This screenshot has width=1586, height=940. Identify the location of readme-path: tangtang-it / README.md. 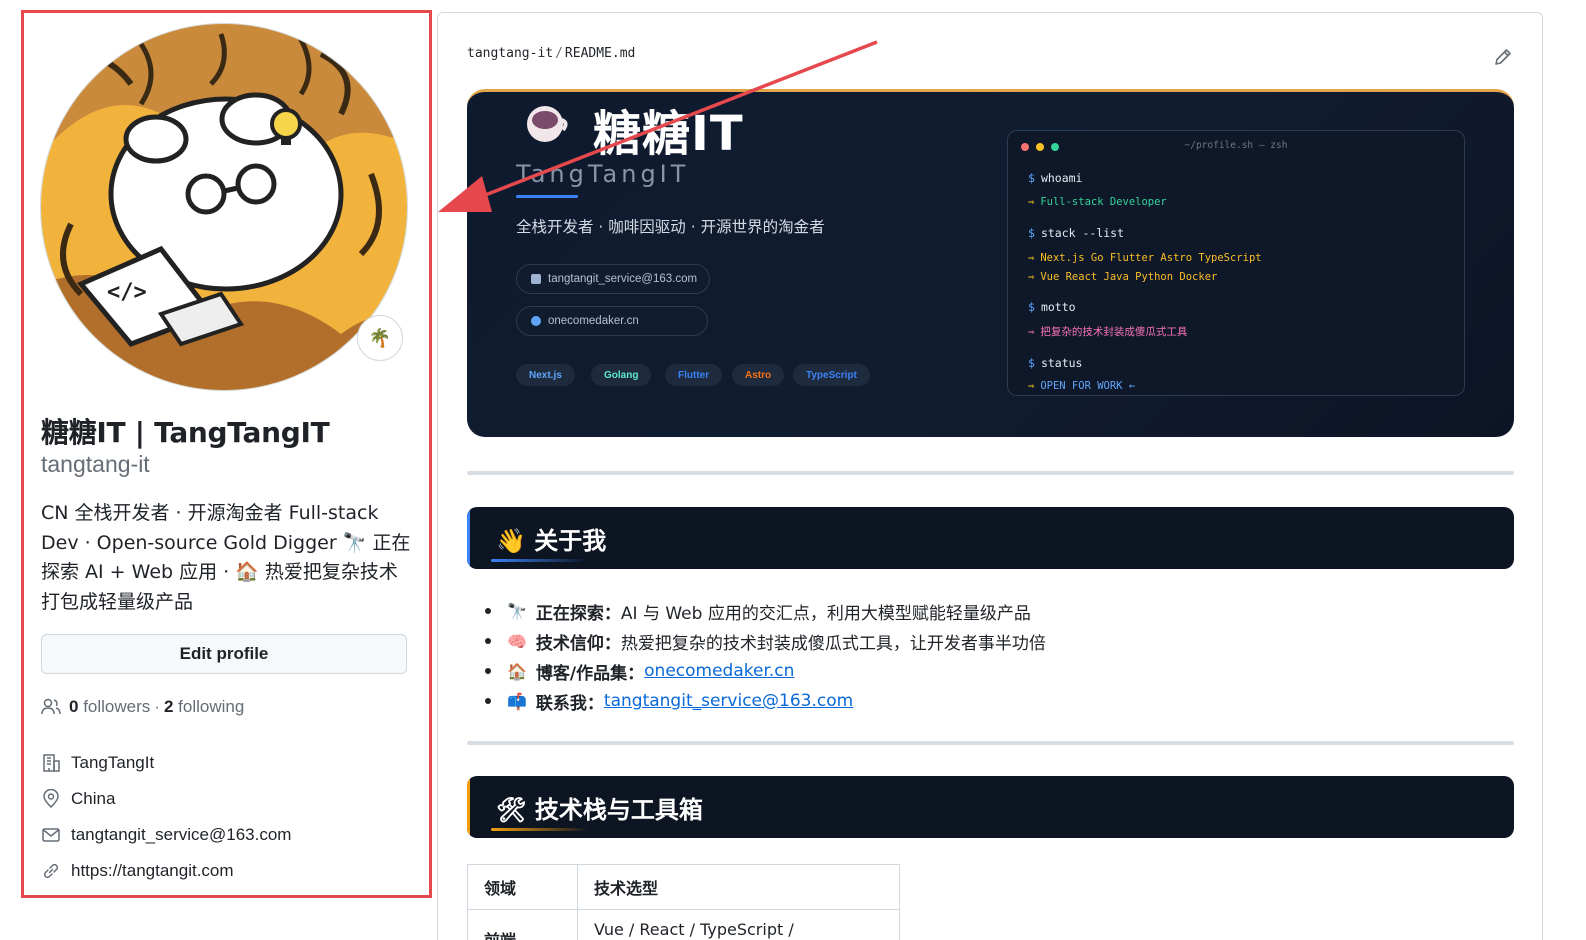
(551, 53).